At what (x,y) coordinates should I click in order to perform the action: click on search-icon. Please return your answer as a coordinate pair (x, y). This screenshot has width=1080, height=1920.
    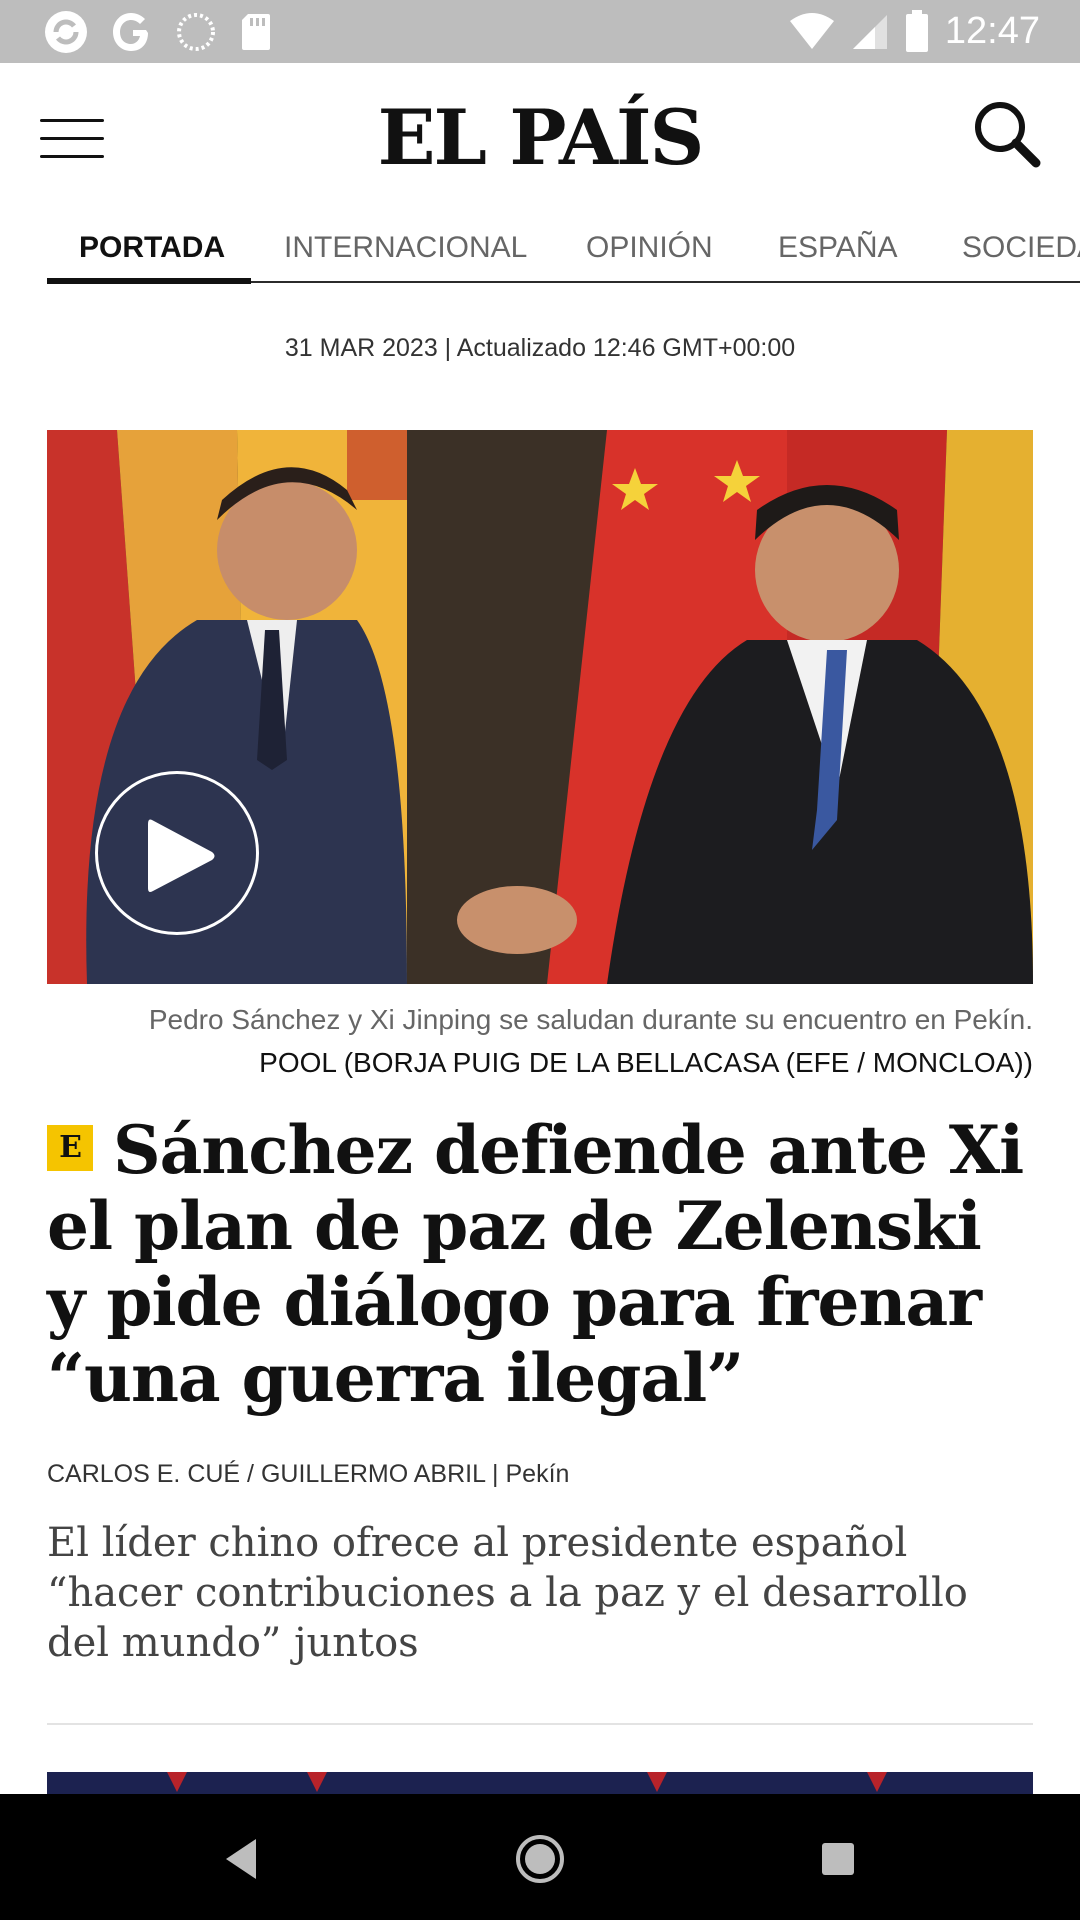
    Looking at the image, I should click on (1007, 134).